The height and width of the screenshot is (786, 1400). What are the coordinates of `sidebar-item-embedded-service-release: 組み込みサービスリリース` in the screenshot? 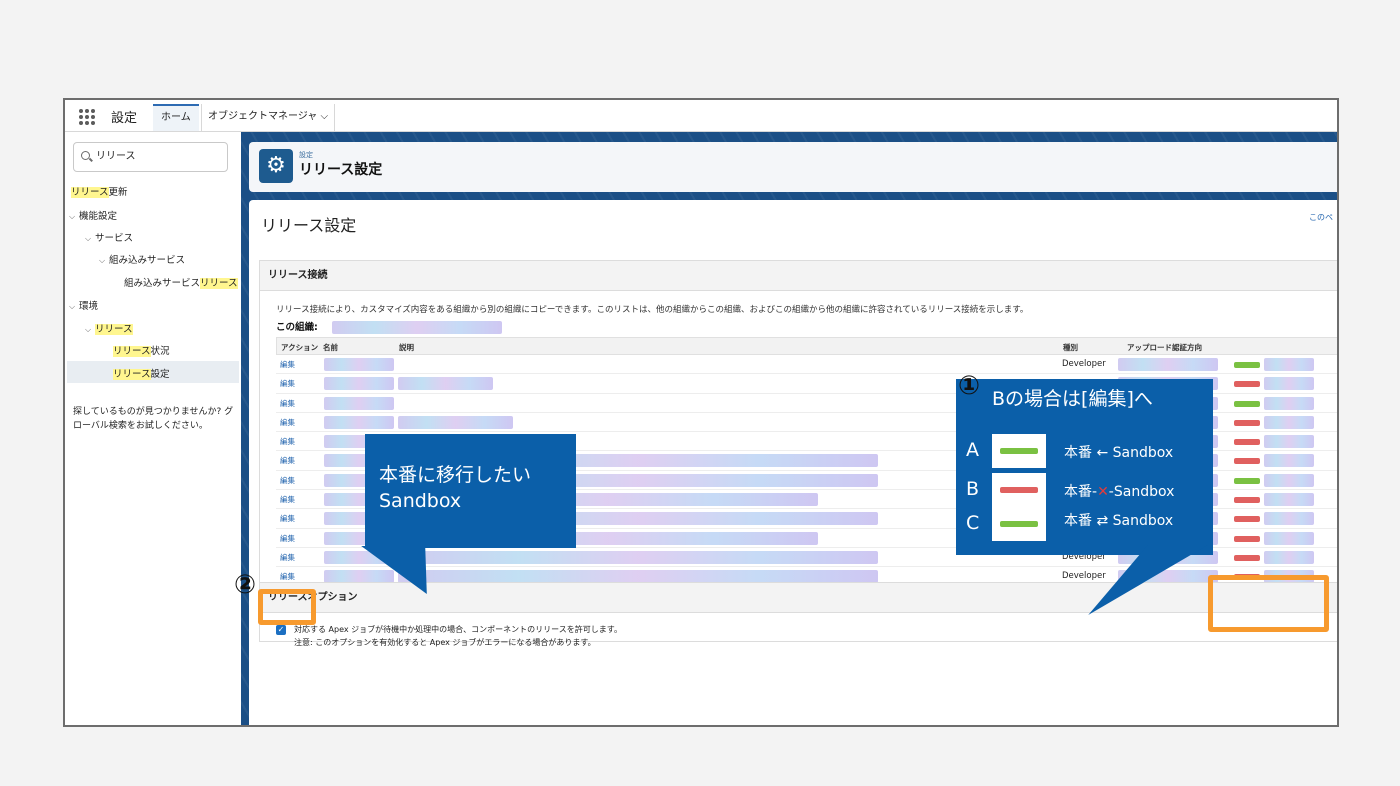 It's located at (181, 282).